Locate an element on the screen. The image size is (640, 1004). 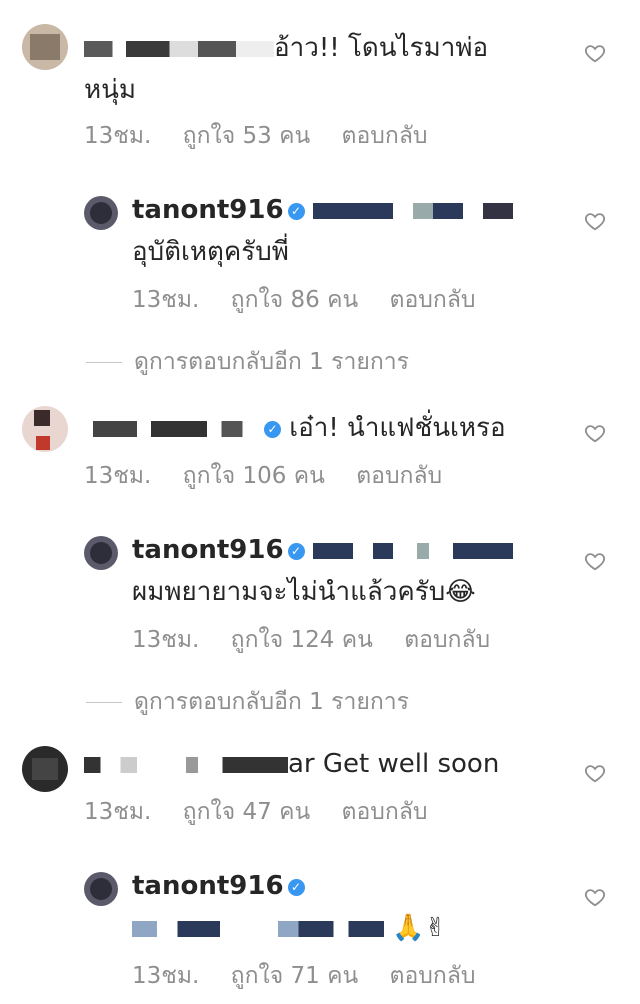
likes-count: ถูกใจ 124 คน is located at coordinates (302, 640).